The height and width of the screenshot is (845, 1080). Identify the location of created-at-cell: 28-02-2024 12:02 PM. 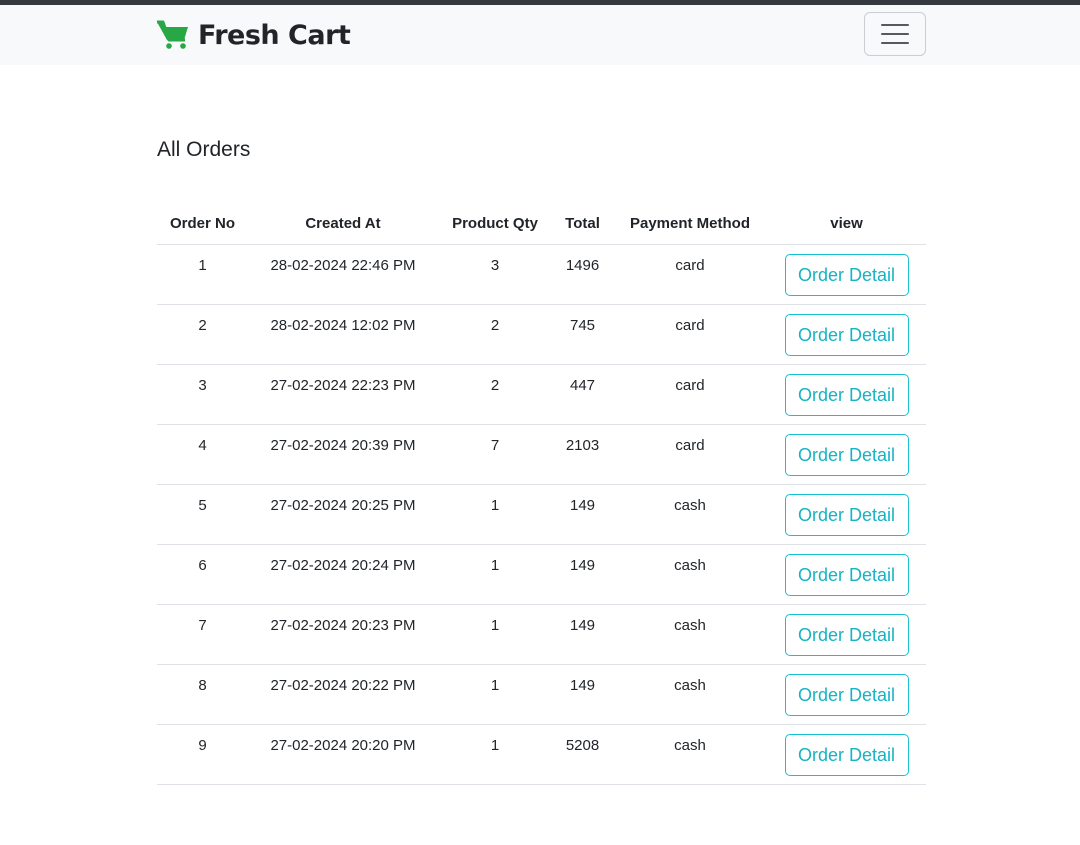
(343, 334).